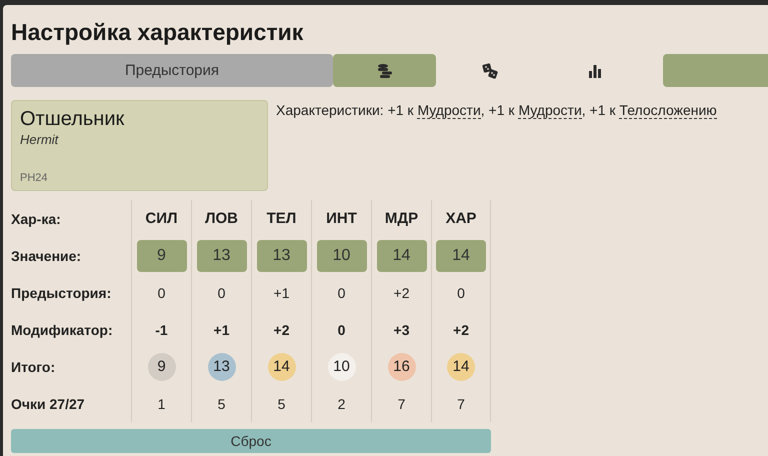 This screenshot has height=456, width=768. Describe the element at coordinates (402, 292) in the screenshot. I see `background-bonus: +2` at that location.